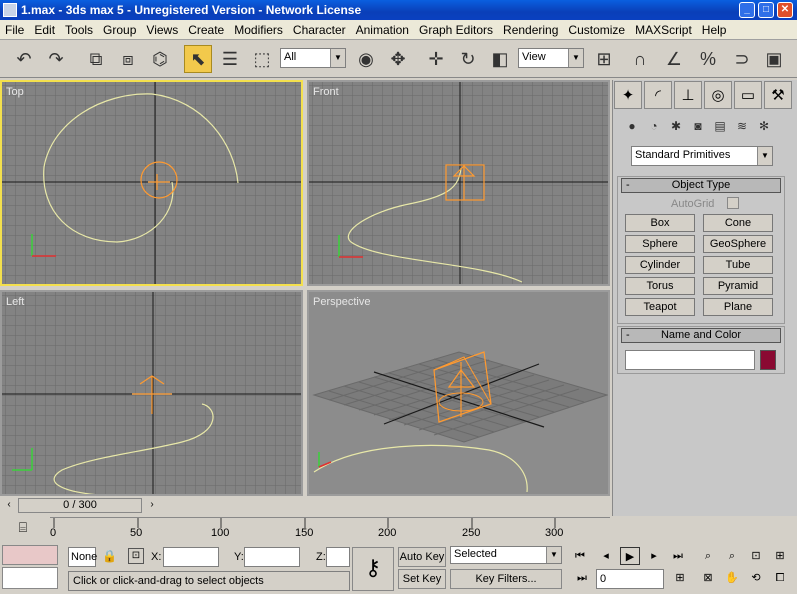  I want to click on absolute-mode-icon: ⊡, so click(136, 556).